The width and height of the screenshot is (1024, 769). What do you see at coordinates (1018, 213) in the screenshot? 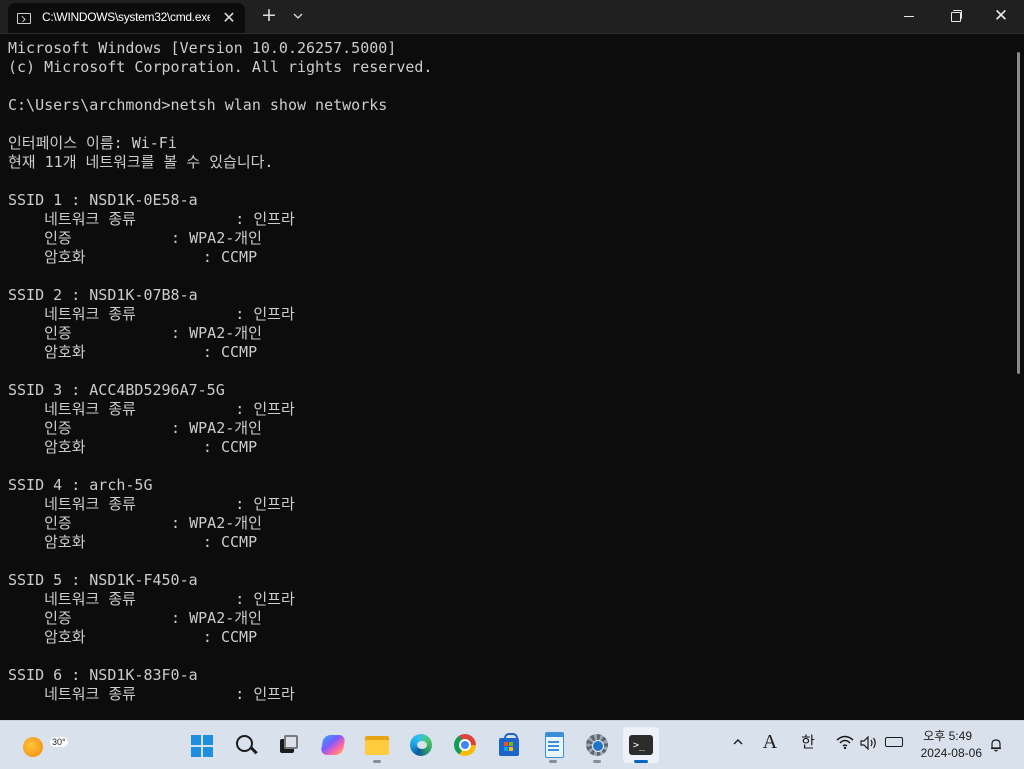
I see `scrollbar-thumb` at bounding box center [1018, 213].